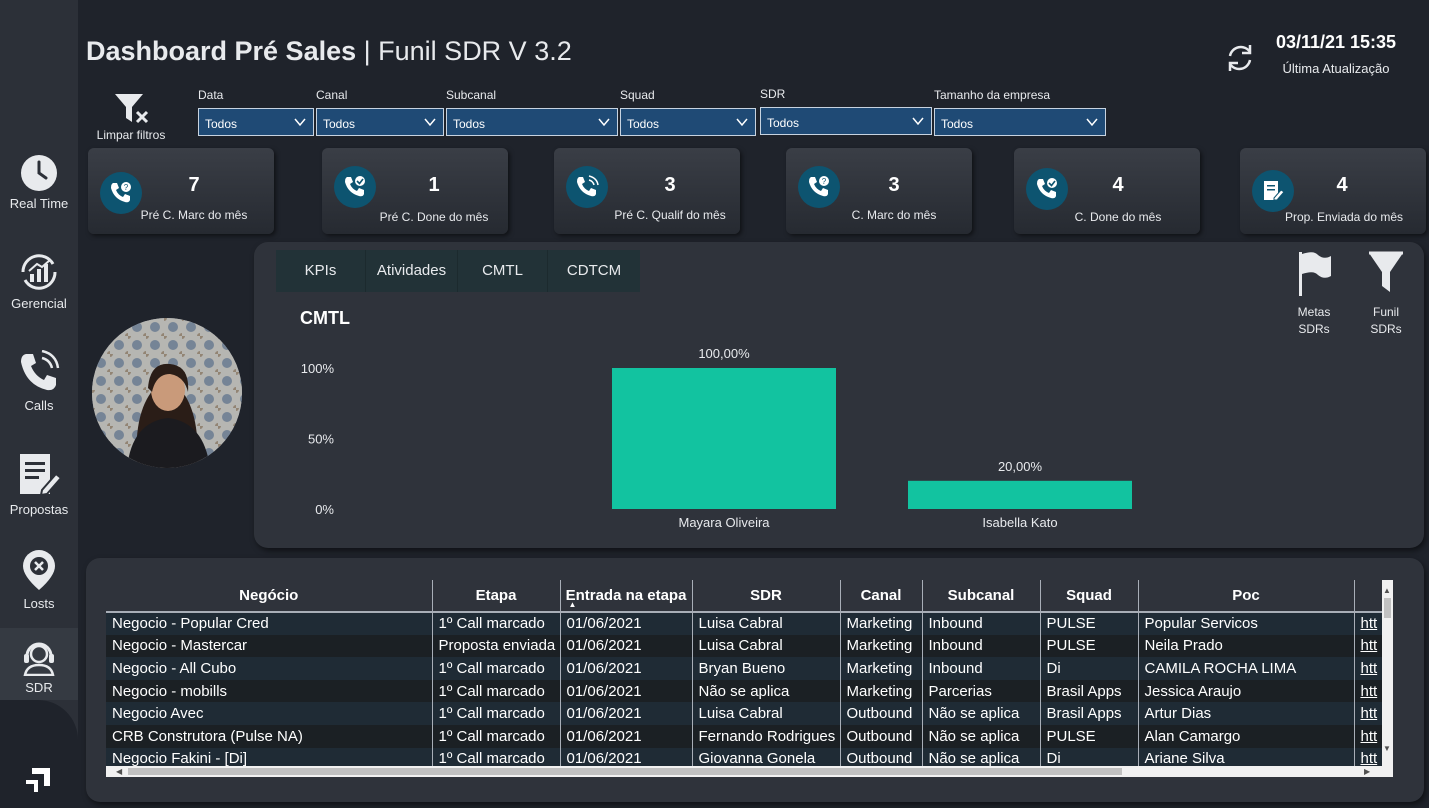 The width and height of the screenshot is (1429, 808). I want to click on filter-label: SDR, so click(773, 94).